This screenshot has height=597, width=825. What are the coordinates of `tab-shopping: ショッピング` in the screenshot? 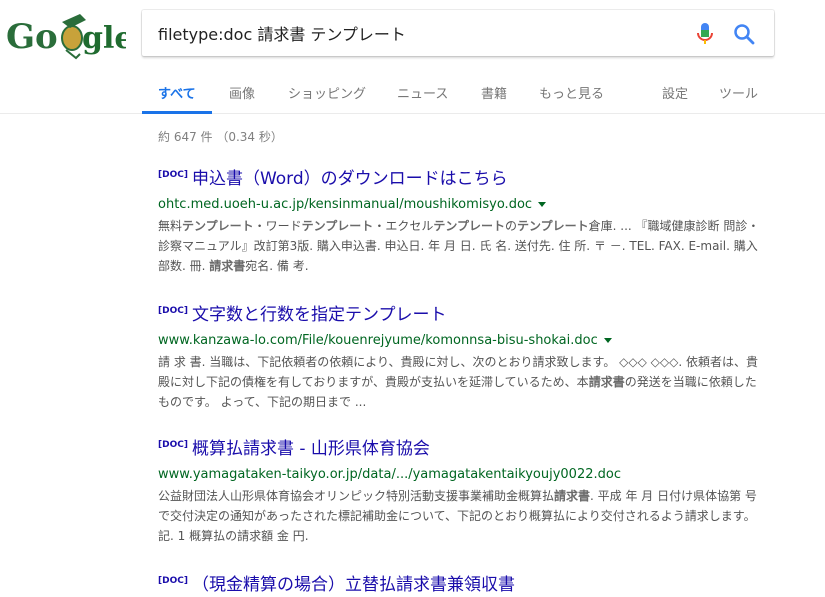 It's located at (327, 92).